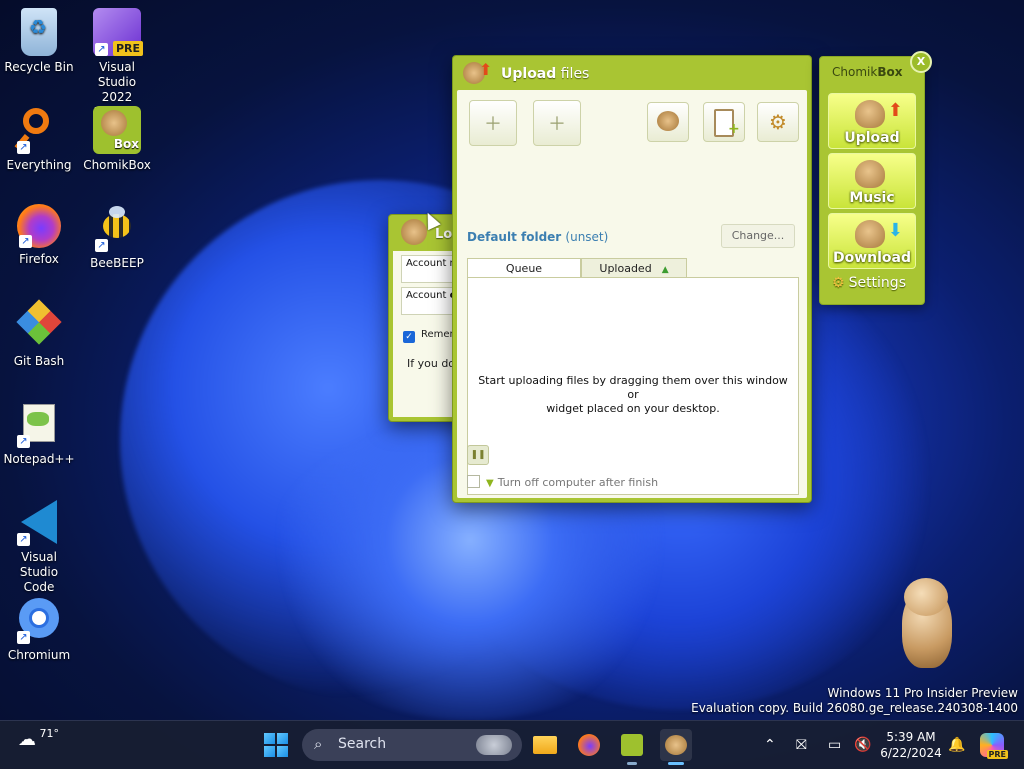 The height and width of the screenshot is (769, 1024). I want to click on chomikbox-badge: Box, so click(126, 144).